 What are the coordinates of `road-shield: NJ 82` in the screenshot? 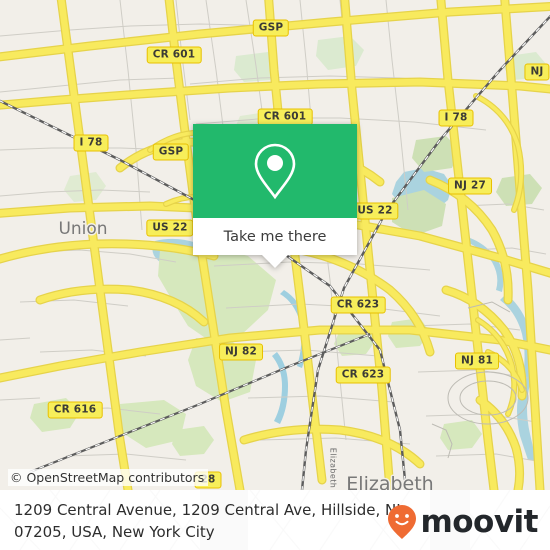 It's located at (241, 352).